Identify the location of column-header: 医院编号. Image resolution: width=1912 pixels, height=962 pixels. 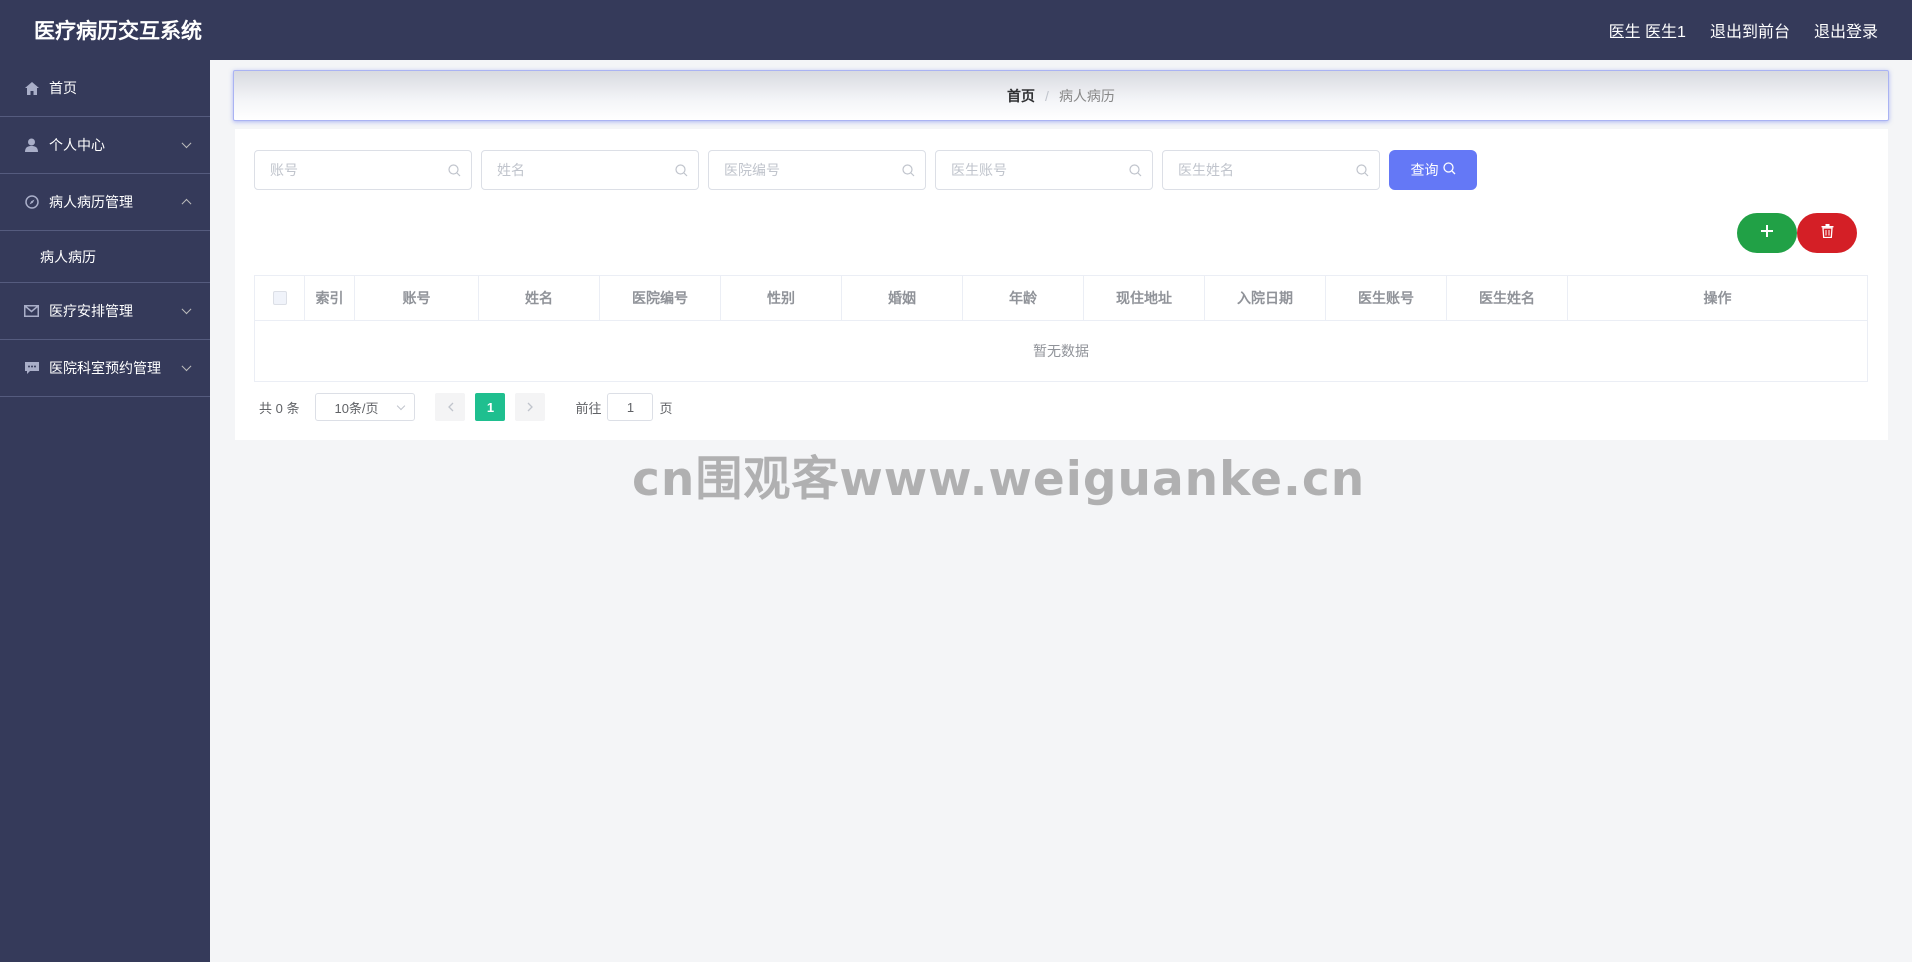
(660, 298).